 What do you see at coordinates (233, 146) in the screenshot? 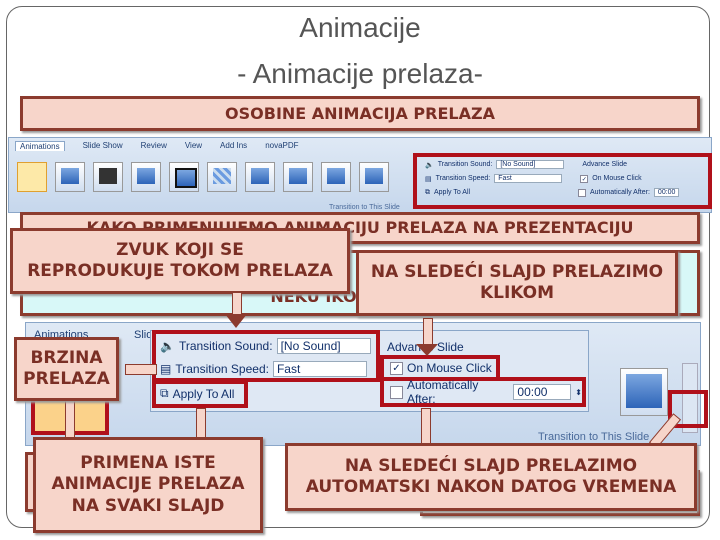
I see `tab-add-ins: Add Ins` at bounding box center [233, 146].